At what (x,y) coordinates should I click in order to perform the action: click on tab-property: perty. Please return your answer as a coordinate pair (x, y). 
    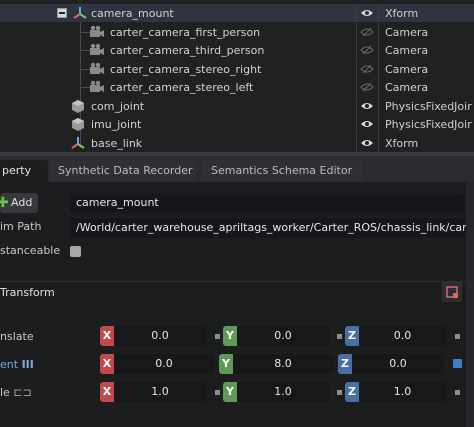
    Looking at the image, I should click on (24, 171).